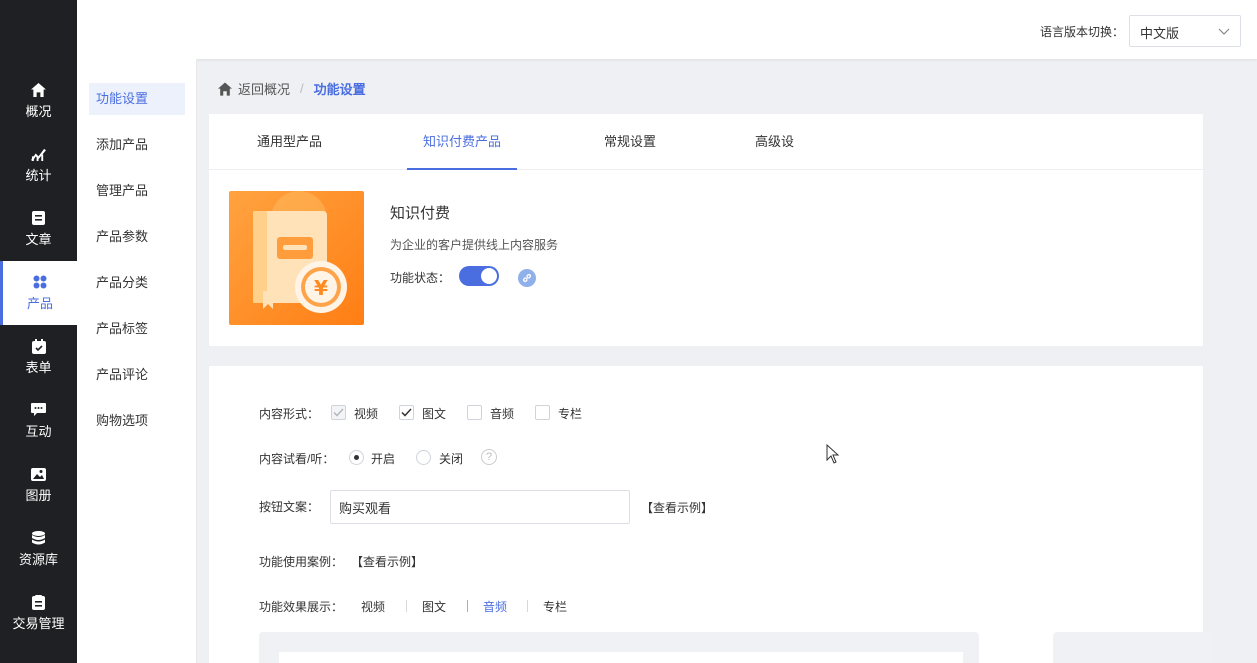 The image size is (1257, 663). Describe the element at coordinates (38, 175) in the screenshot. I see `sidebar-item-label: 统计` at that location.